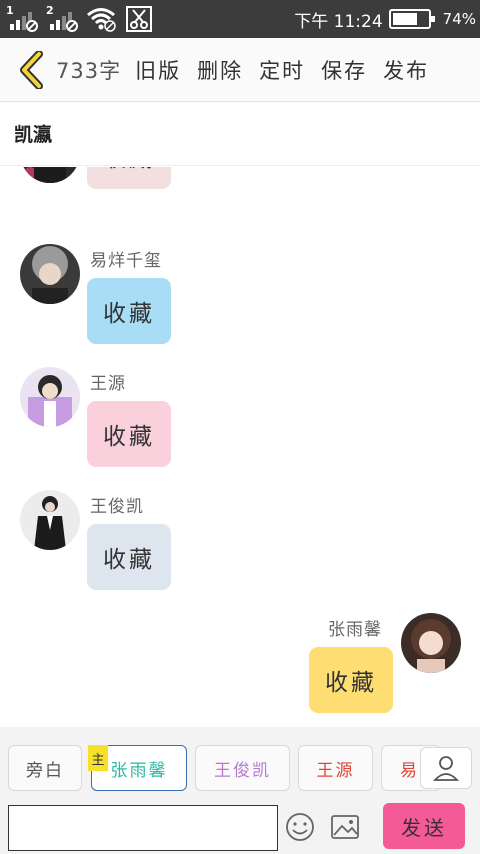 The width and height of the screenshot is (480, 854). Describe the element at coordinates (108, 384) in the screenshot. I see `sender-name: 王源` at that location.